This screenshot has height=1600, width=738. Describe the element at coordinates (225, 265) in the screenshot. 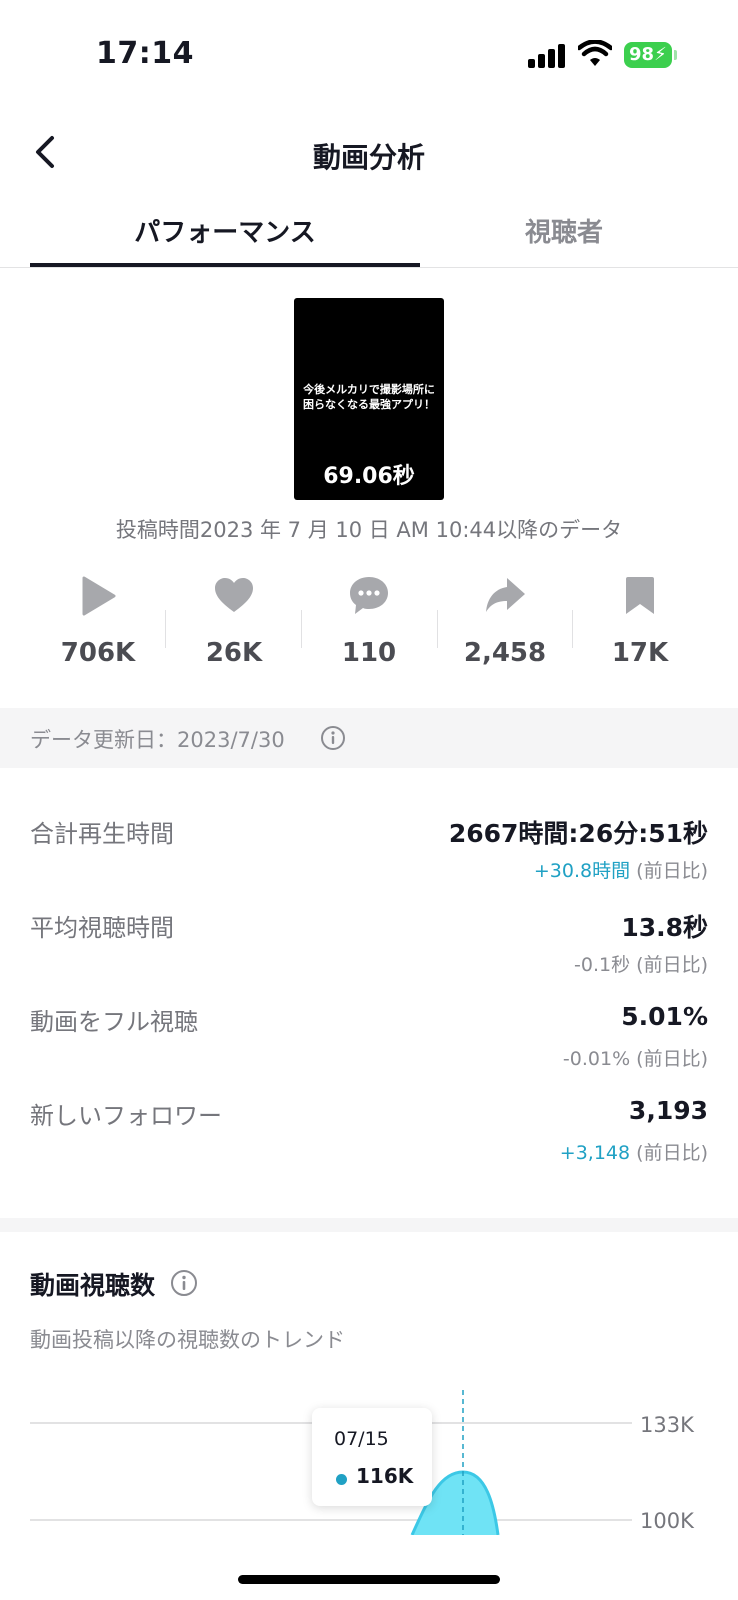

I see `tab-active-indicator` at that location.